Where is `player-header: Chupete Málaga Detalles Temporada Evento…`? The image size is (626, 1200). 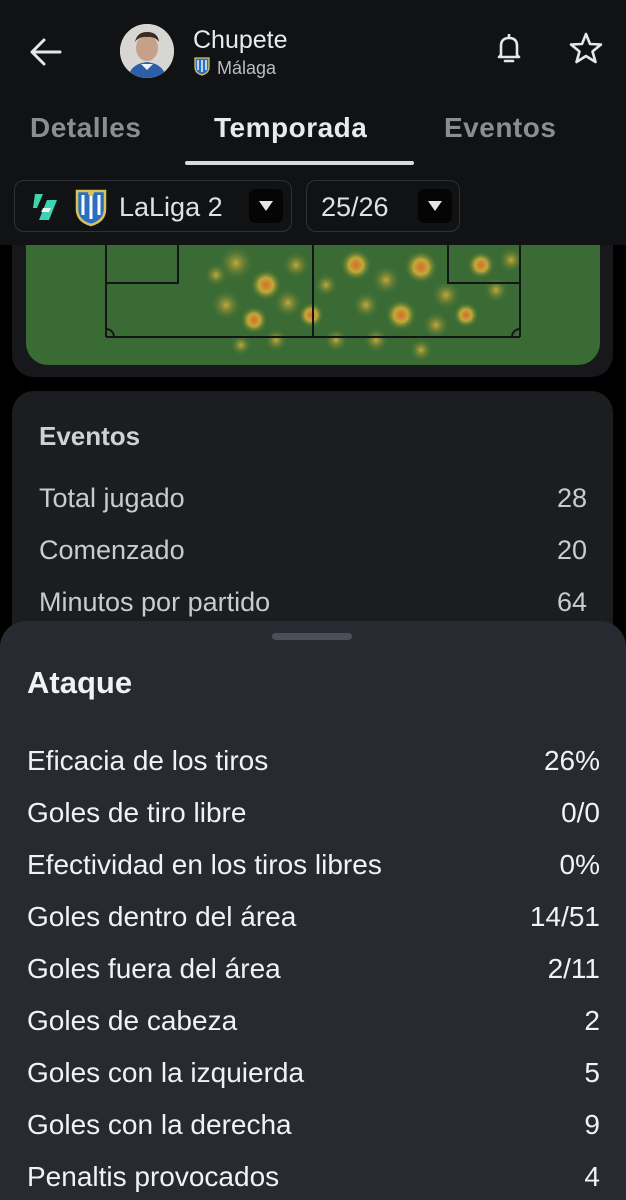 player-header: Chupete Málaga Detalles Temporada Evento… is located at coordinates (313, 82).